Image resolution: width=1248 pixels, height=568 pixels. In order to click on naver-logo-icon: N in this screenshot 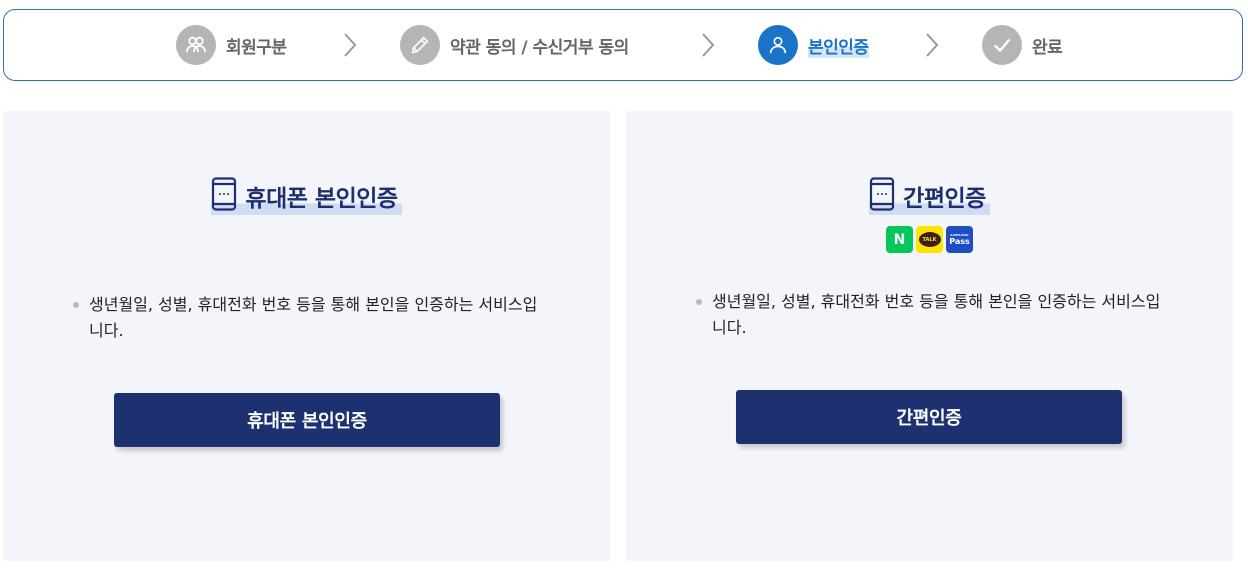, I will do `click(899, 239)`.